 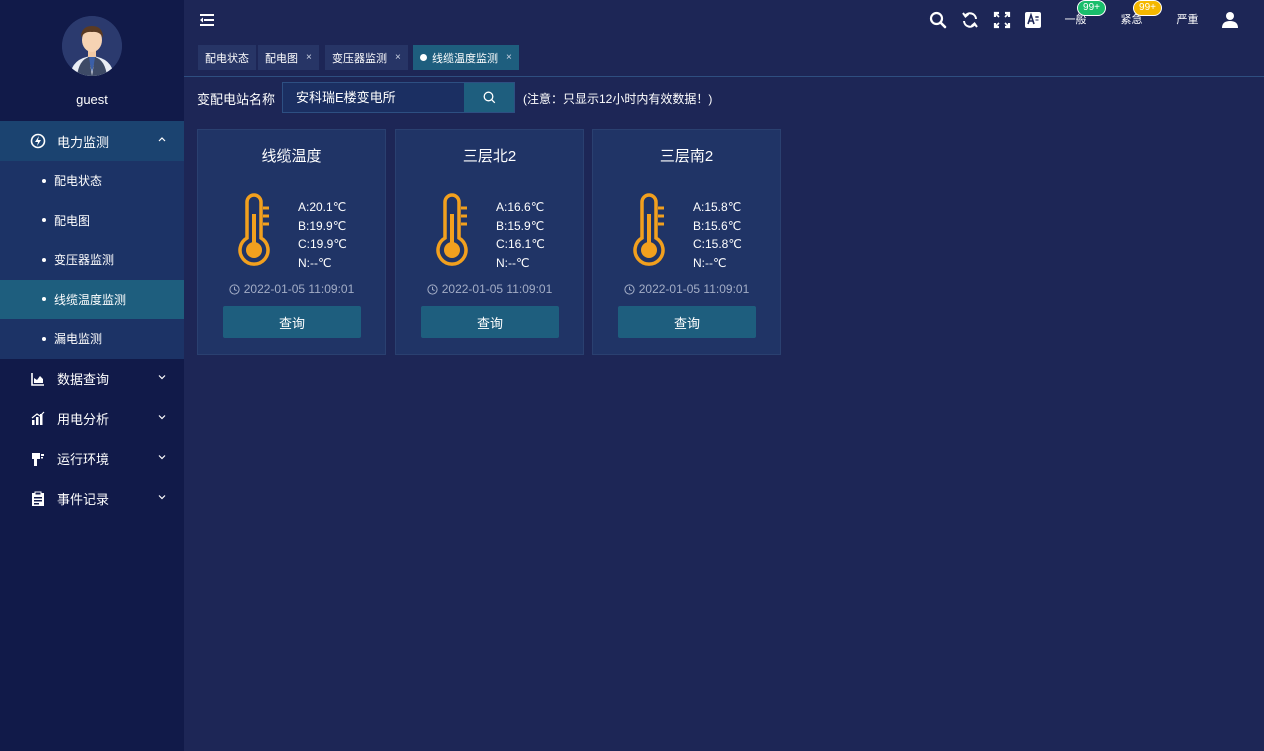 I want to click on station-select: 安科瑞E楼变电所, so click(x=373, y=97).